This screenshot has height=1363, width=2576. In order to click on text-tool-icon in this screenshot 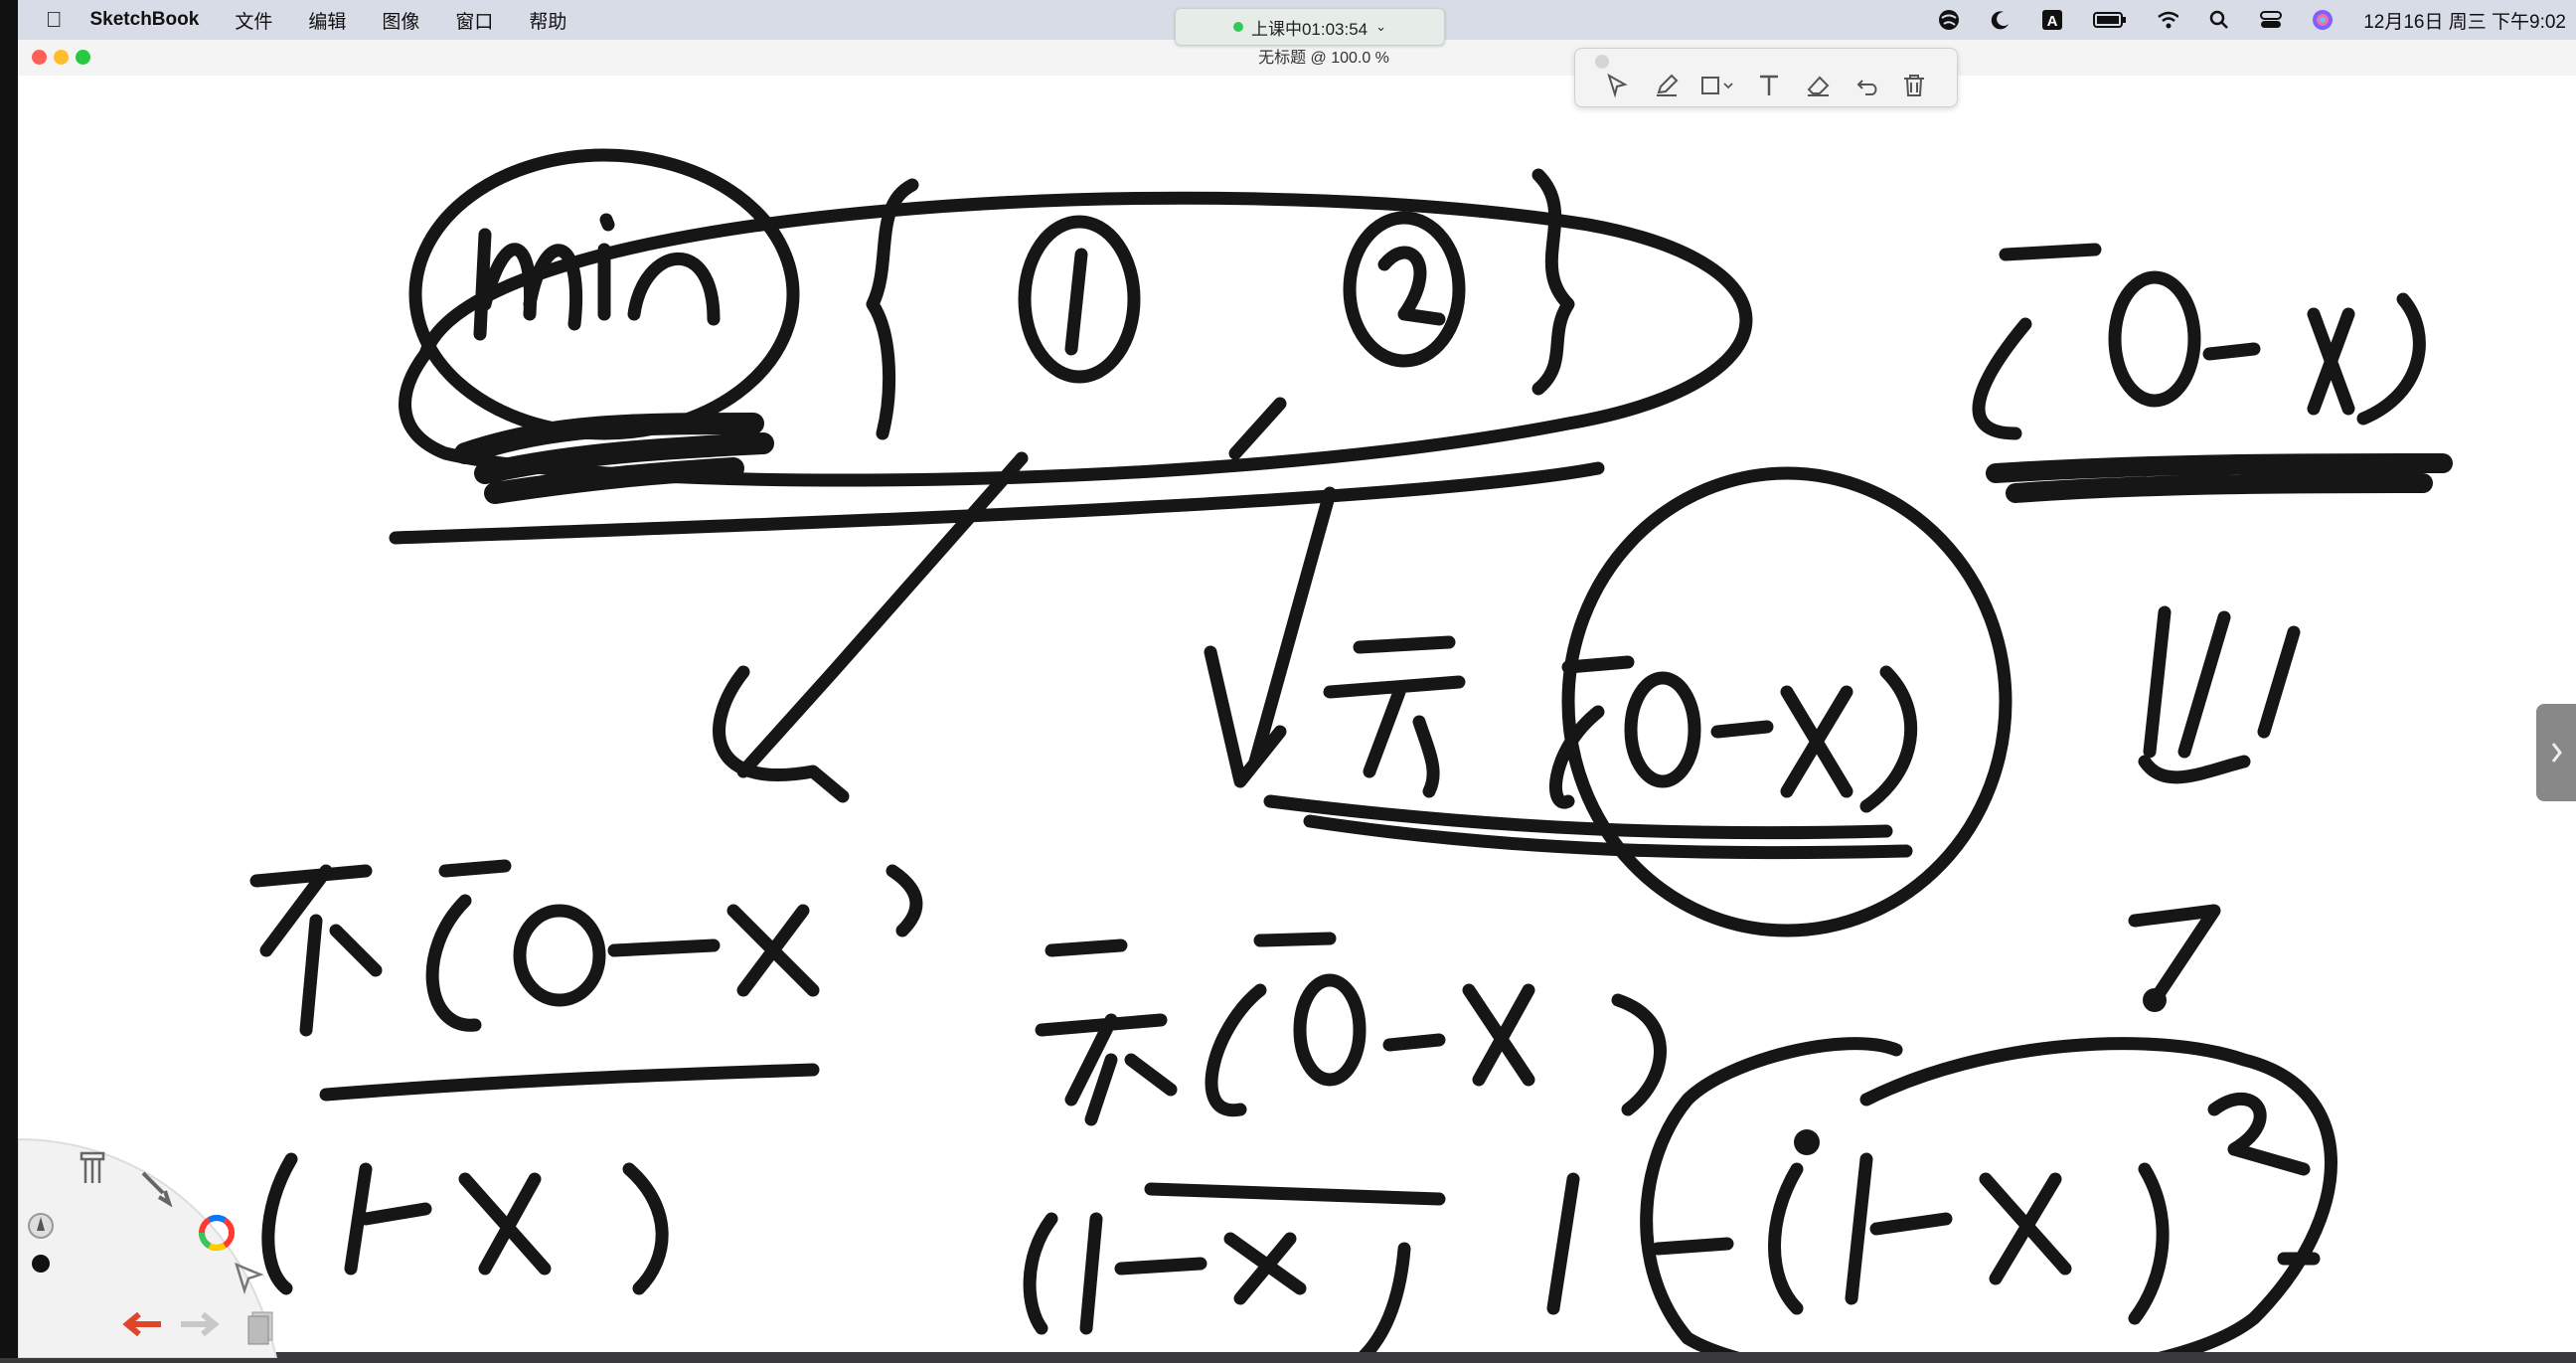, I will do `click(1769, 85)`.